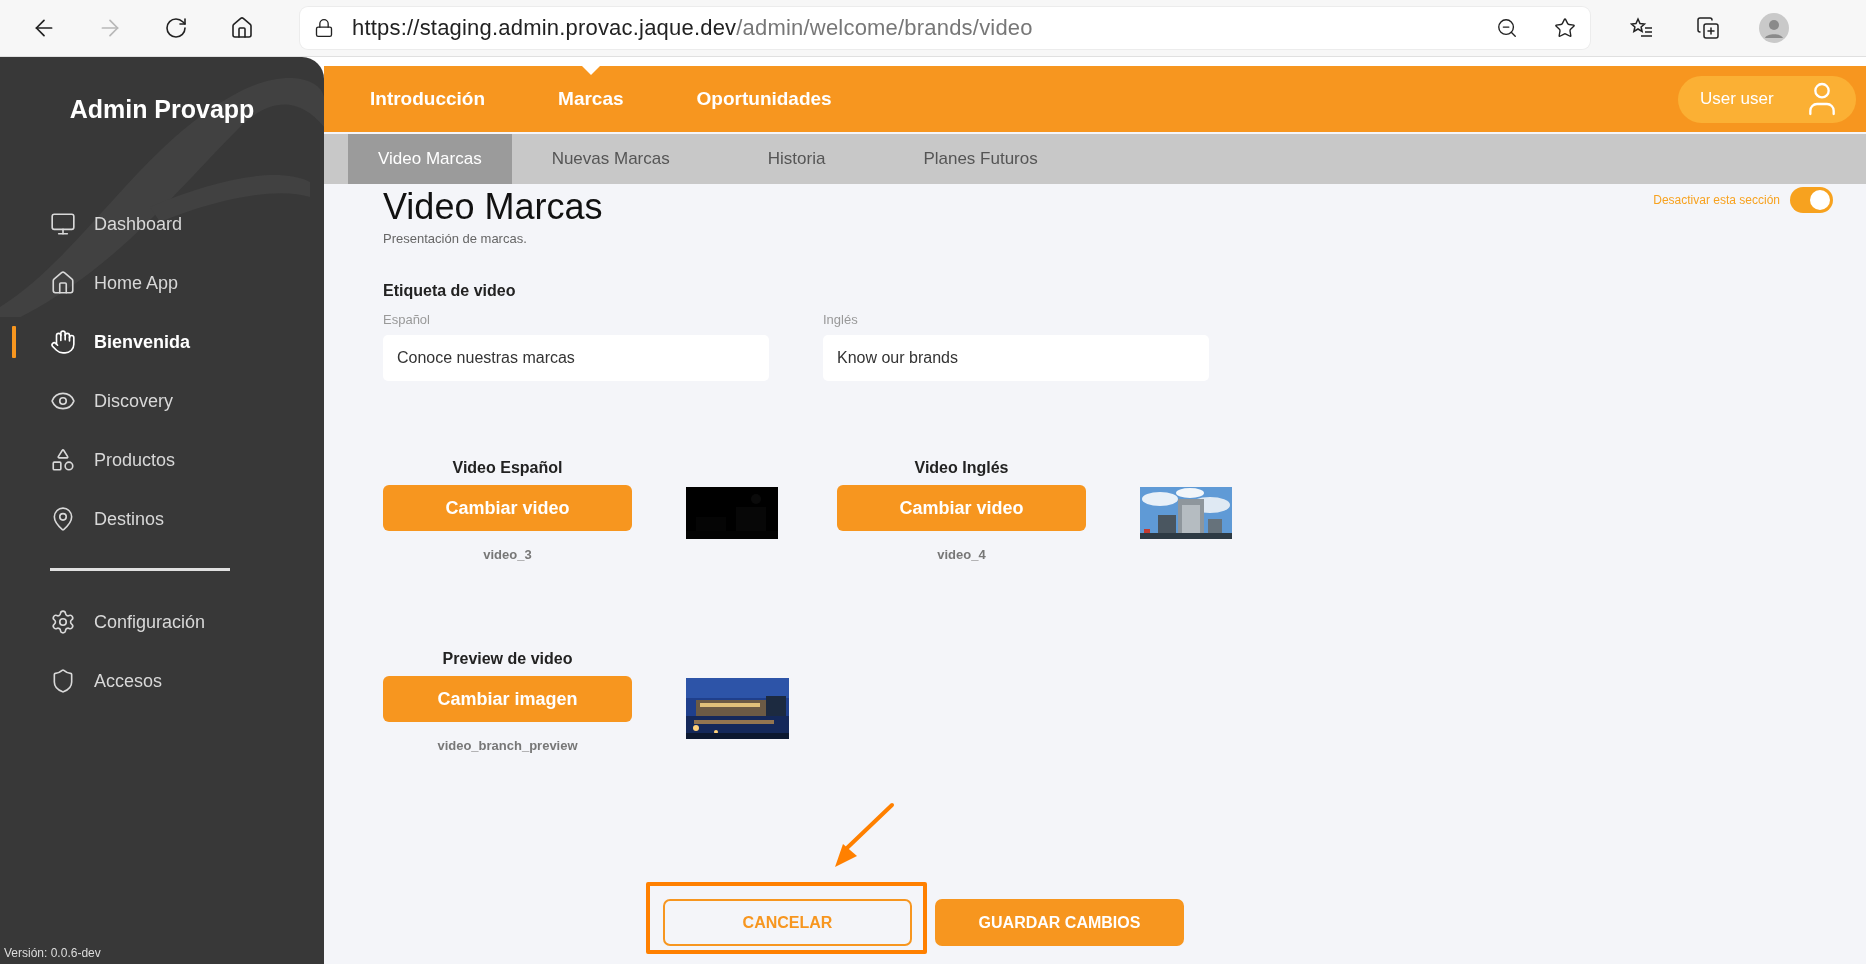 Image resolution: width=1866 pixels, height=964 pixels. What do you see at coordinates (507, 745) in the screenshot?
I see `file-name: video_branch_preview` at bounding box center [507, 745].